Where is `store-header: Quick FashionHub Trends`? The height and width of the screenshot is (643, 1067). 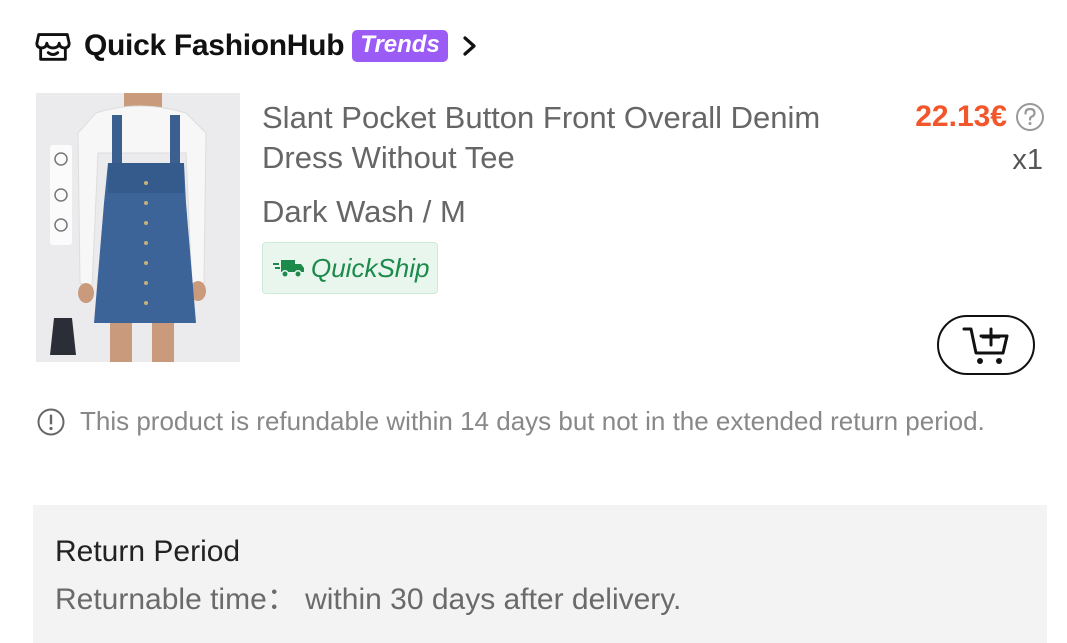 store-header: Quick FashionHub Trends is located at coordinates (257, 46).